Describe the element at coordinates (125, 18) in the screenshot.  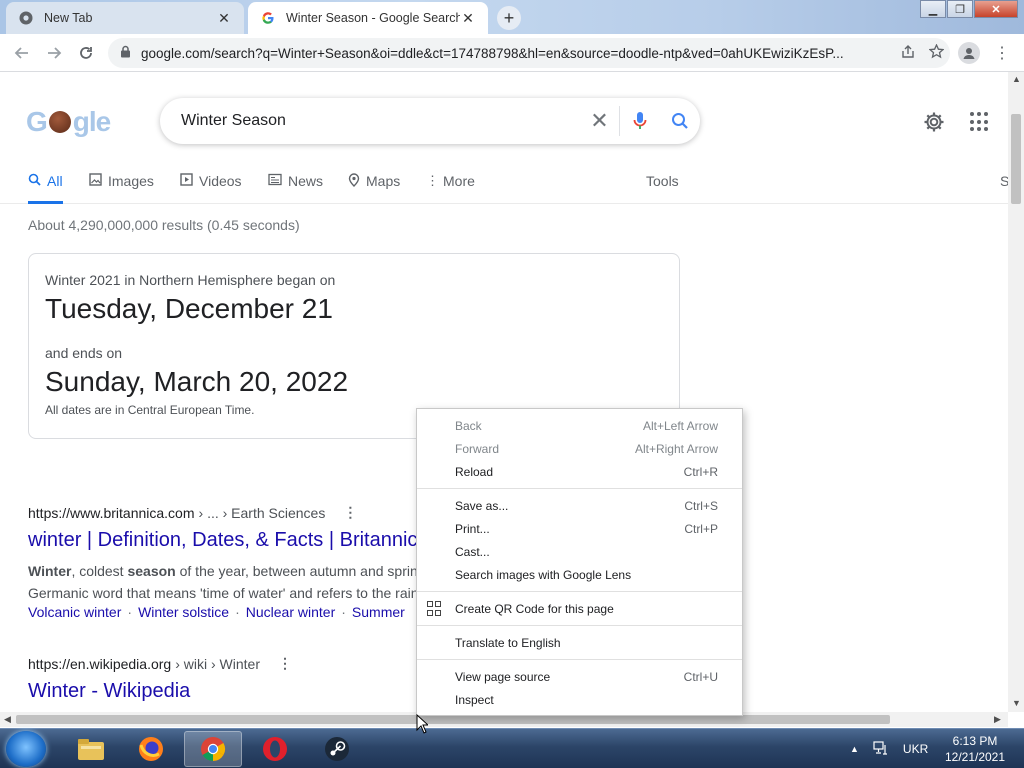
I see `tab-new-tab: New Tab ✕` at that location.